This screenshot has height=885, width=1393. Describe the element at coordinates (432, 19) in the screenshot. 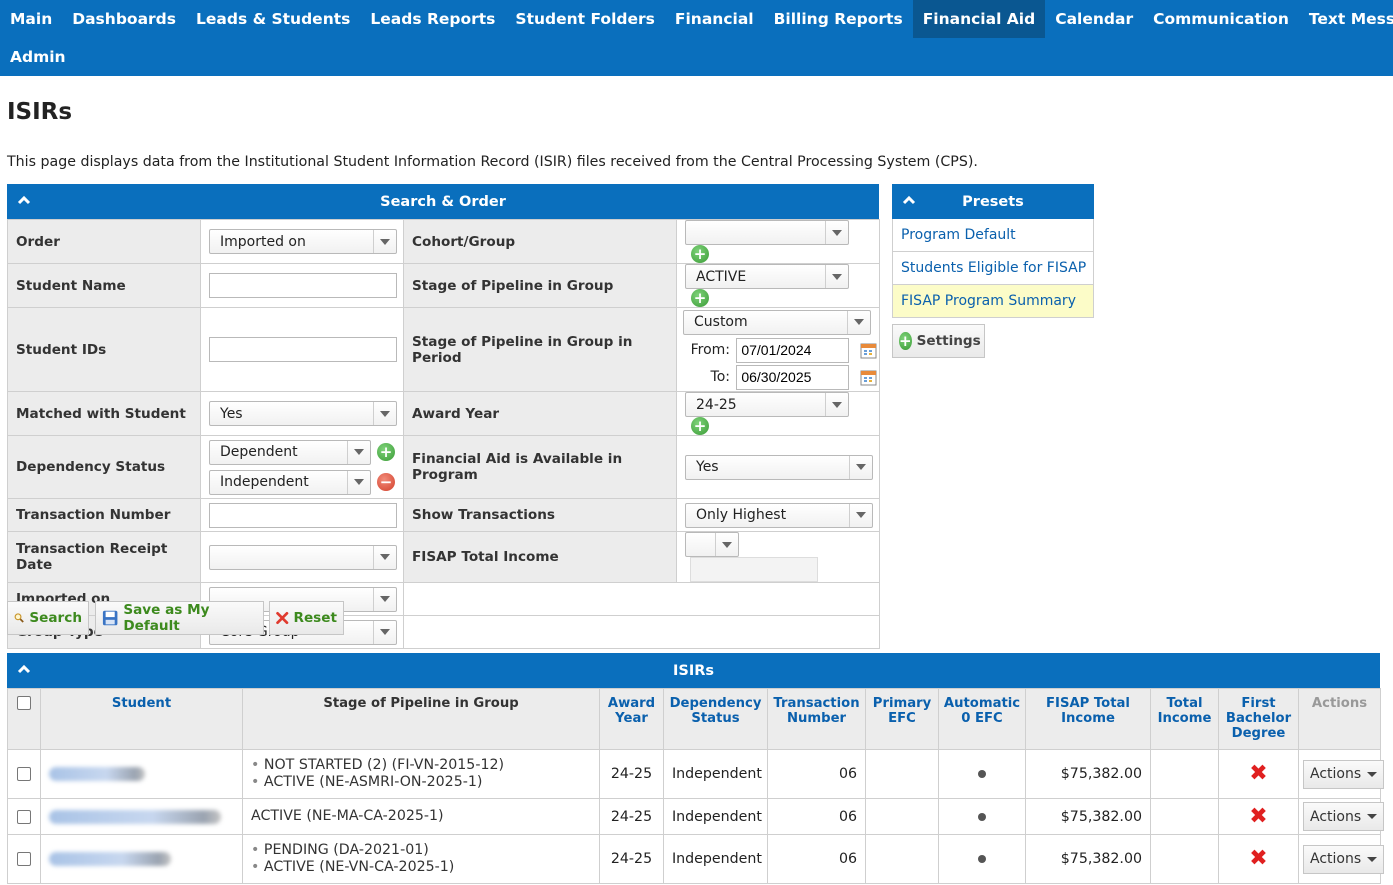

I see `nav-item-leads-reports: Leads Reports` at that location.